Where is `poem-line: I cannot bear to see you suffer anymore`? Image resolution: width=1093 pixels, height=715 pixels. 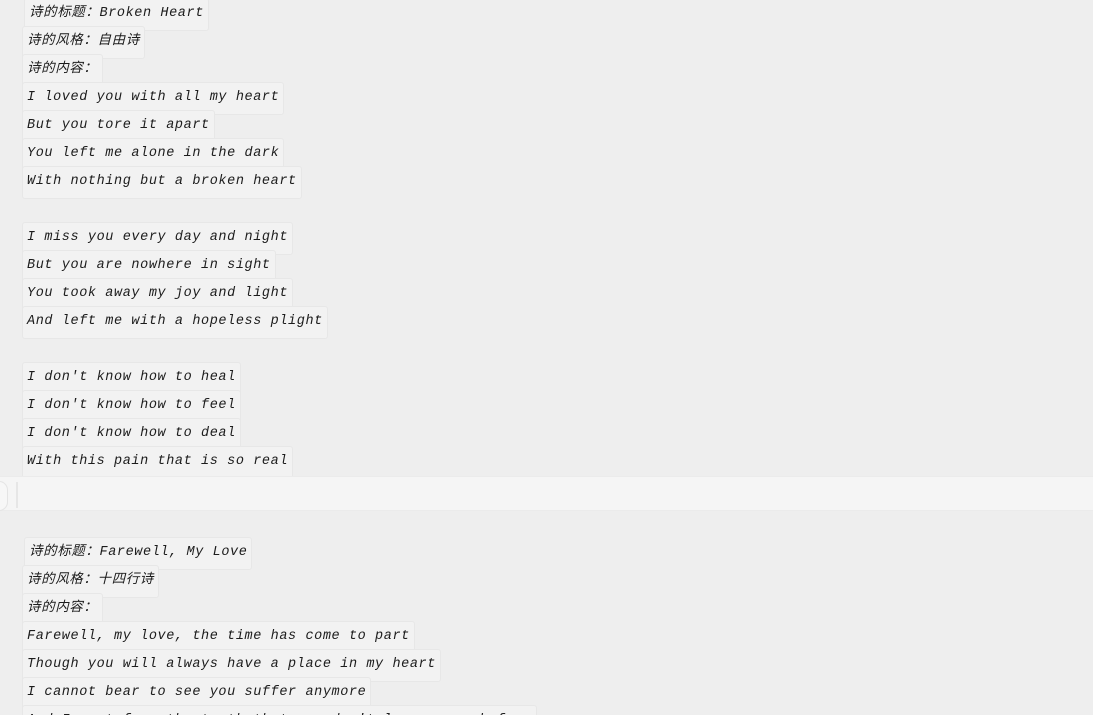 poem-line: I cannot bear to see you suffer anymore is located at coordinates (546, 693).